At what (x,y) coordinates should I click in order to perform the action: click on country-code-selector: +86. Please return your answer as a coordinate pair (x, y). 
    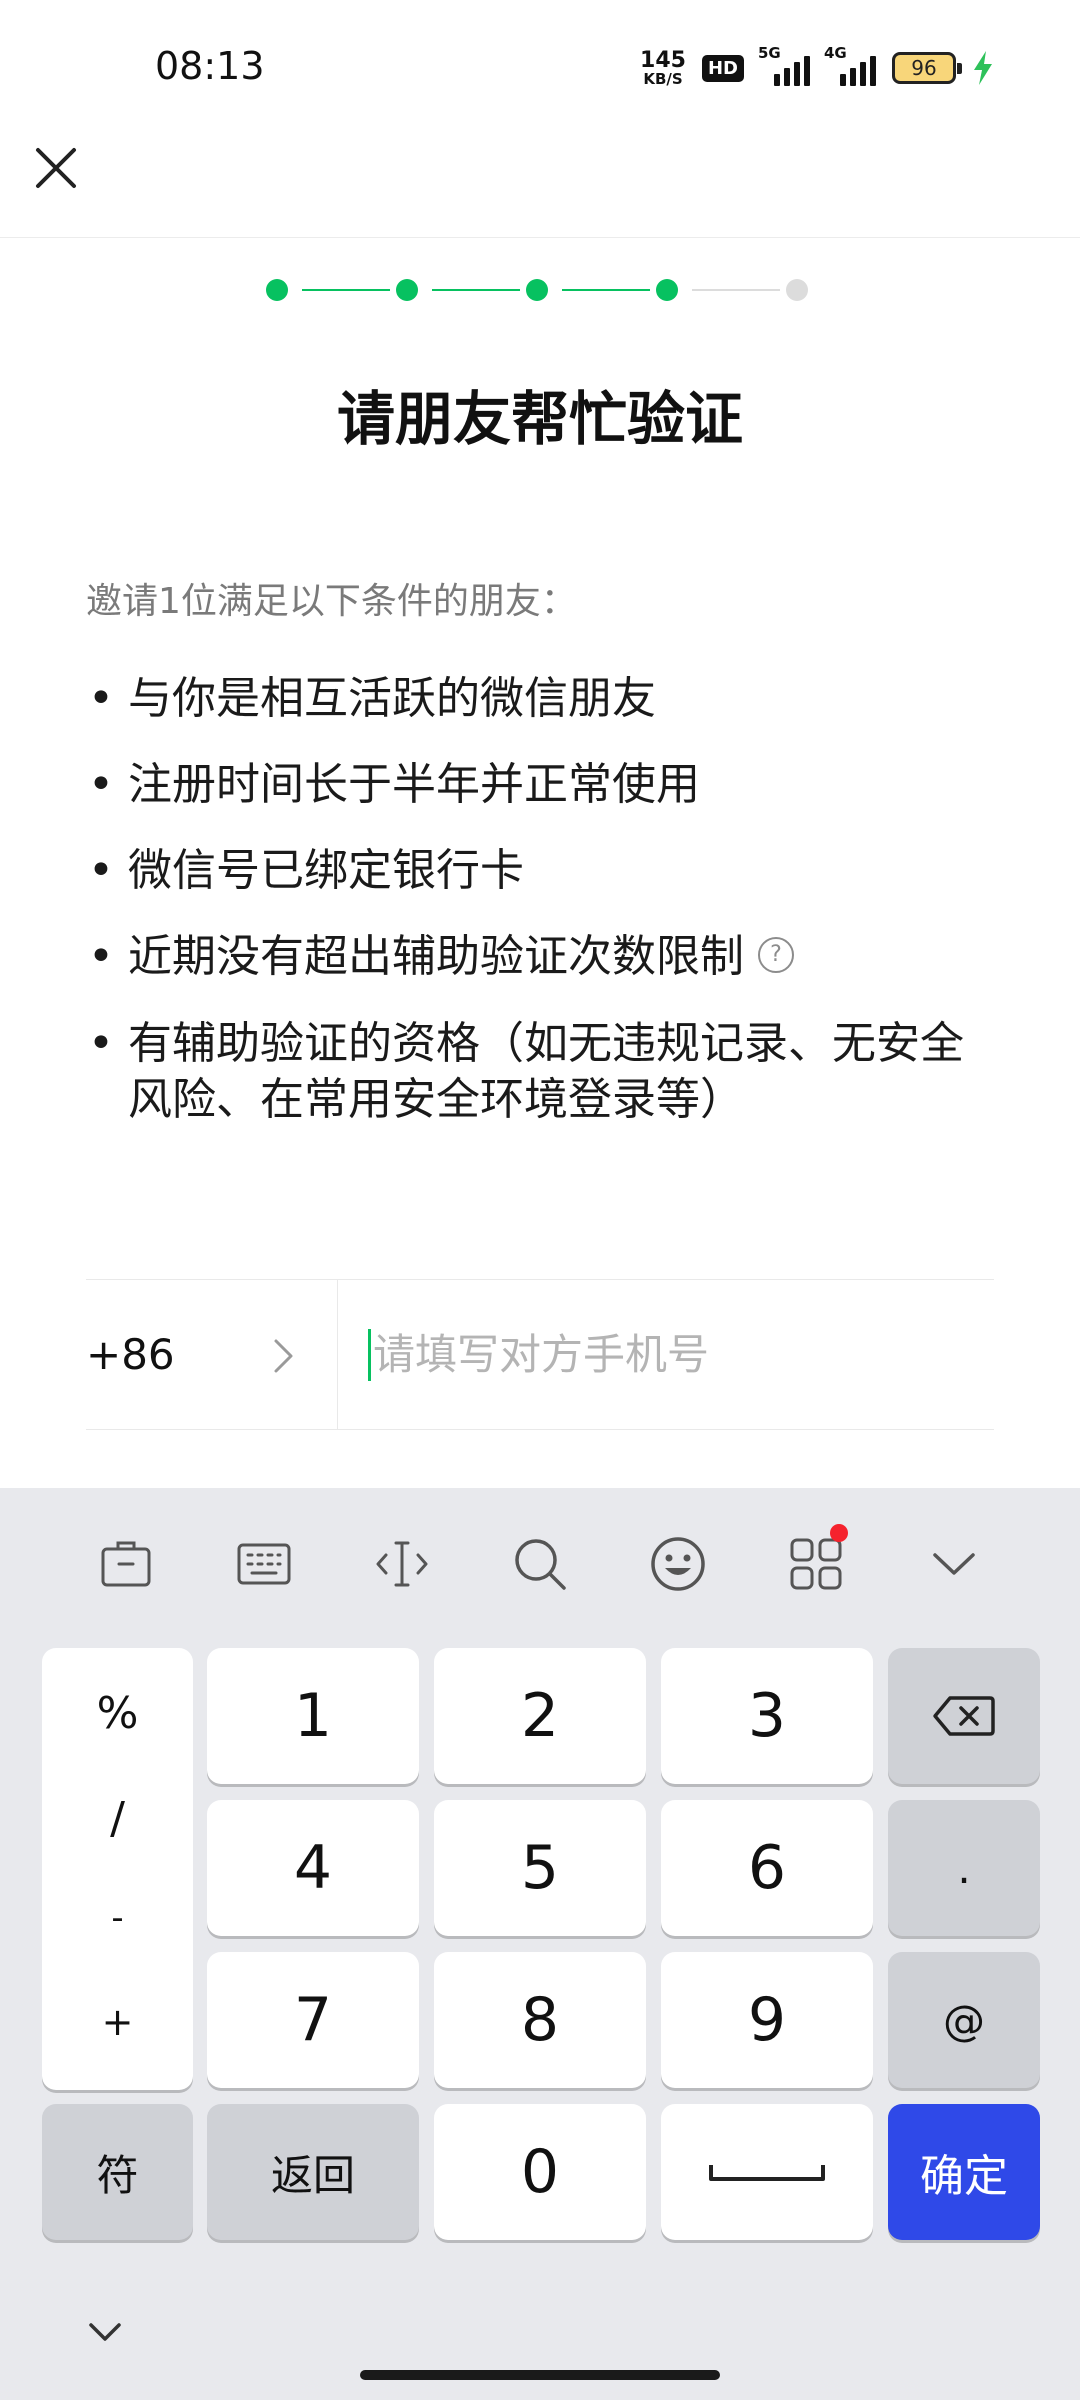
    Looking at the image, I should click on (212, 1354).